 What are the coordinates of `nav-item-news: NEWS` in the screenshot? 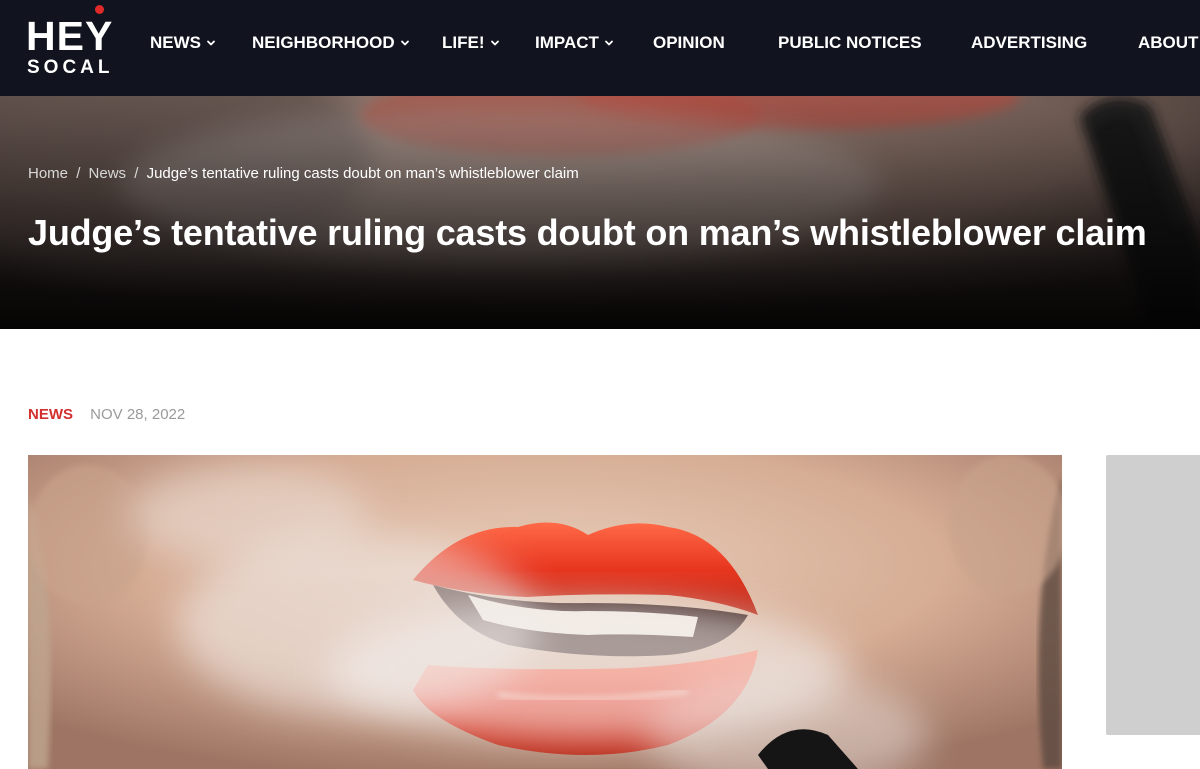 It's located at (183, 43).